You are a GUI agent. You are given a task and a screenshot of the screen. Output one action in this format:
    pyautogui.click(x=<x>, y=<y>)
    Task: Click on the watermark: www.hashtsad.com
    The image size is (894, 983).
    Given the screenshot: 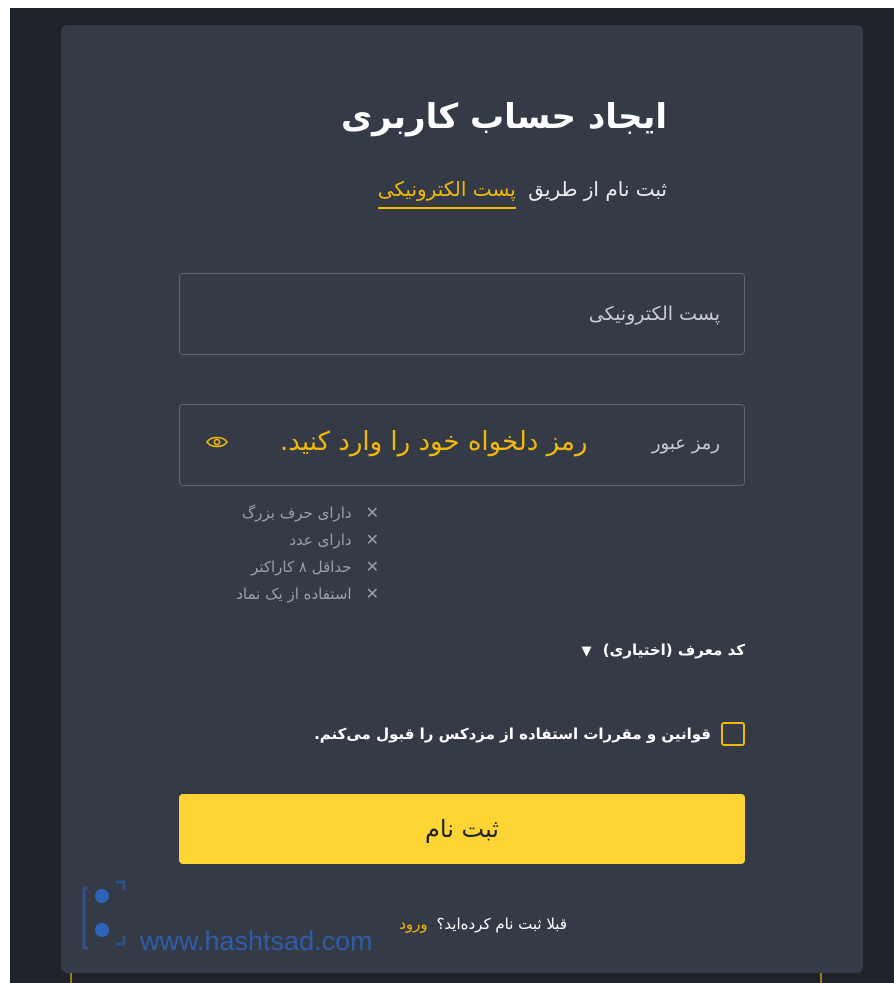 What is the action you would take?
    pyautogui.click(x=260, y=918)
    